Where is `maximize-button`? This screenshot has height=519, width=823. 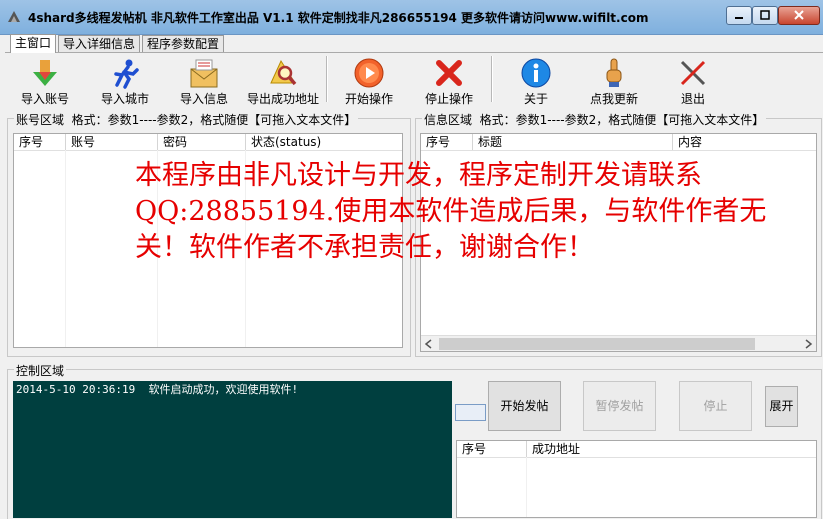 maximize-button is located at coordinates (765, 15).